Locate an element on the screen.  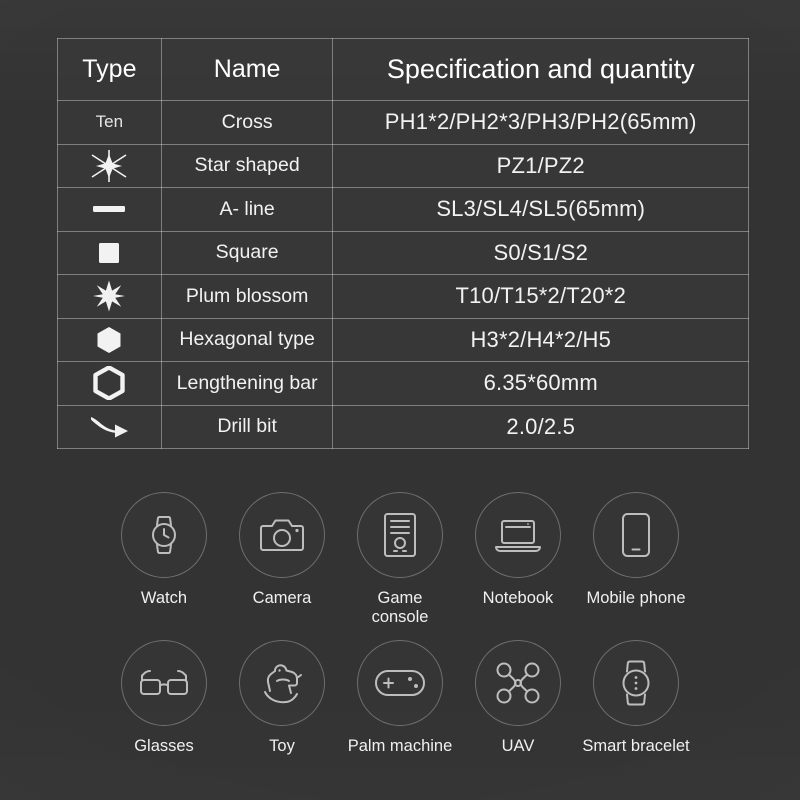
table-row: Square S0/S1/S2 is located at coordinates (403, 252).